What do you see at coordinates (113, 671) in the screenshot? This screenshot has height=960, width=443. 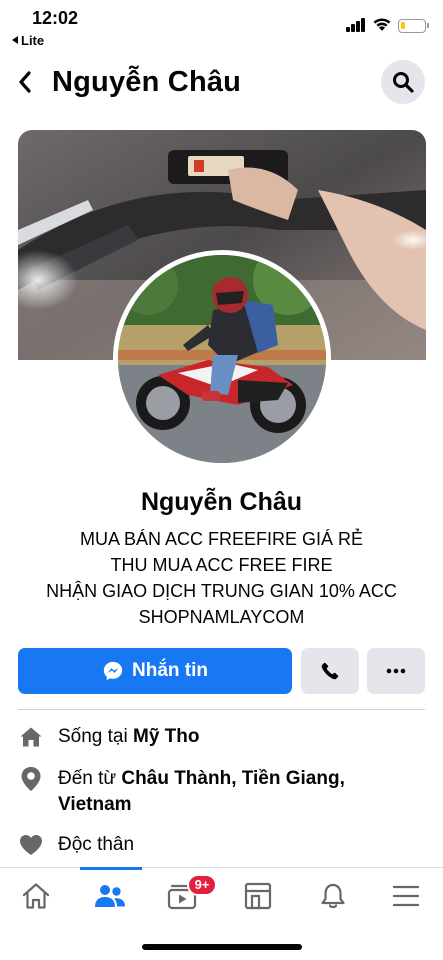 I see `messenger-icon` at bounding box center [113, 671].